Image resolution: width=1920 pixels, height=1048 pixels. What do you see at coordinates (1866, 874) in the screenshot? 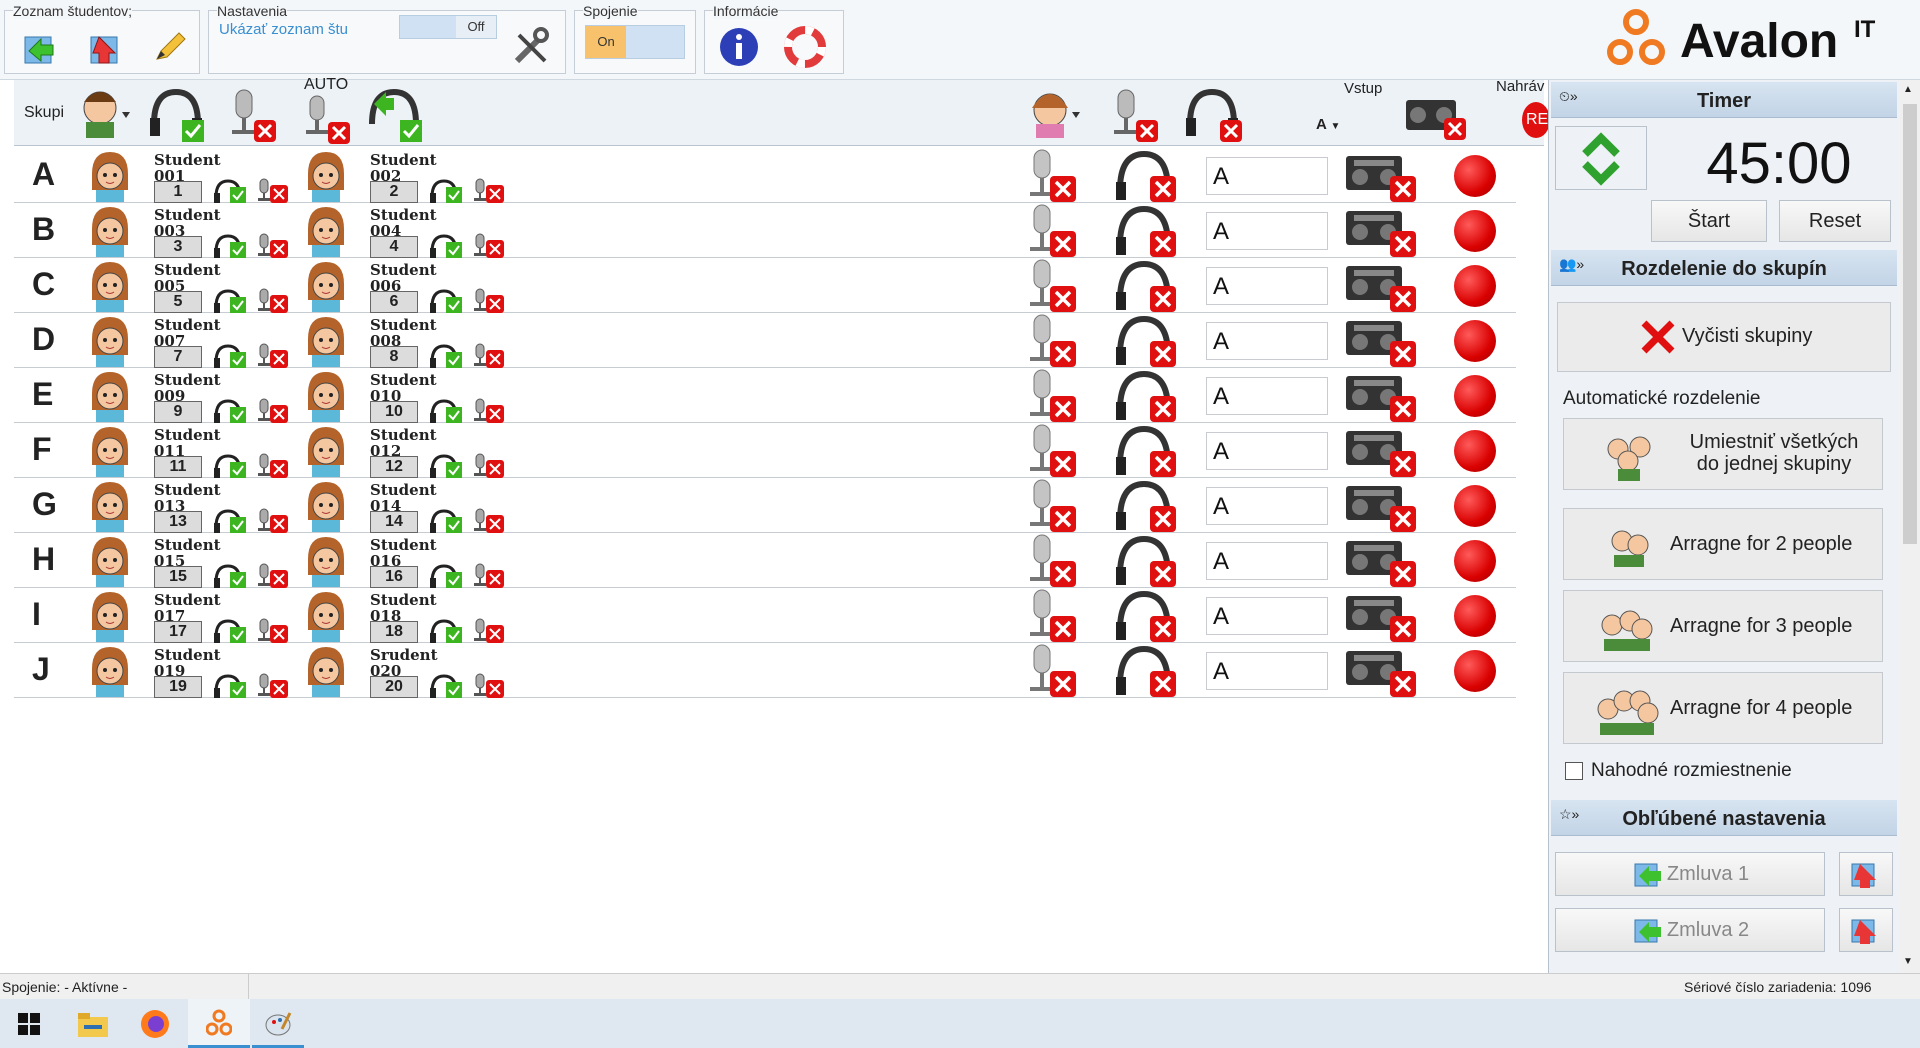
I see `favorite-save-1-button` at bounding box center [1866, 874].